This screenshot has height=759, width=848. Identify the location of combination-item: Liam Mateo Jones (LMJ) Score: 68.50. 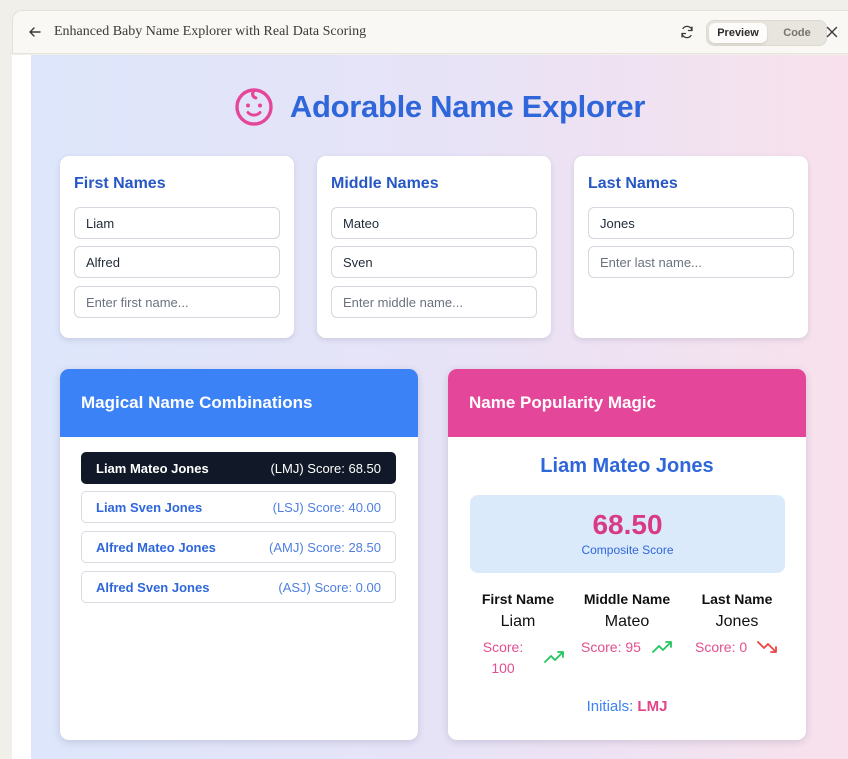
(238, 468).